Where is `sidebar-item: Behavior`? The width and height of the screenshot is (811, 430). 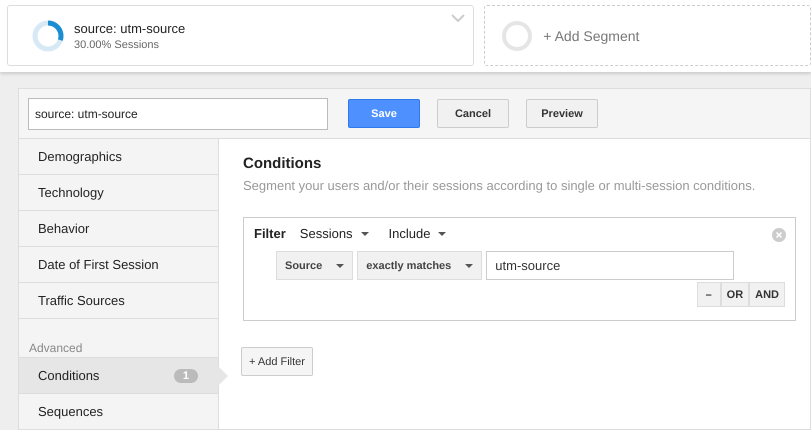
sidebar-item: Behavior is located at coordinates (118, 229).